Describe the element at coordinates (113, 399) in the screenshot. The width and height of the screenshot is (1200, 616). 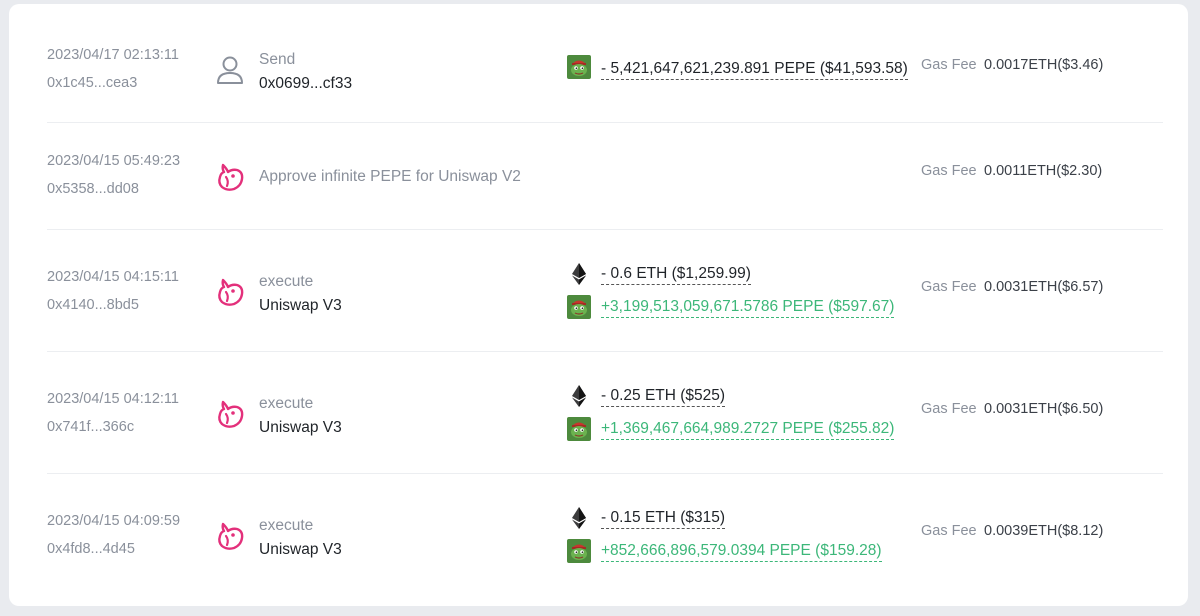
I see `tx-time: 2023/04/15 04:12:11` at that location.